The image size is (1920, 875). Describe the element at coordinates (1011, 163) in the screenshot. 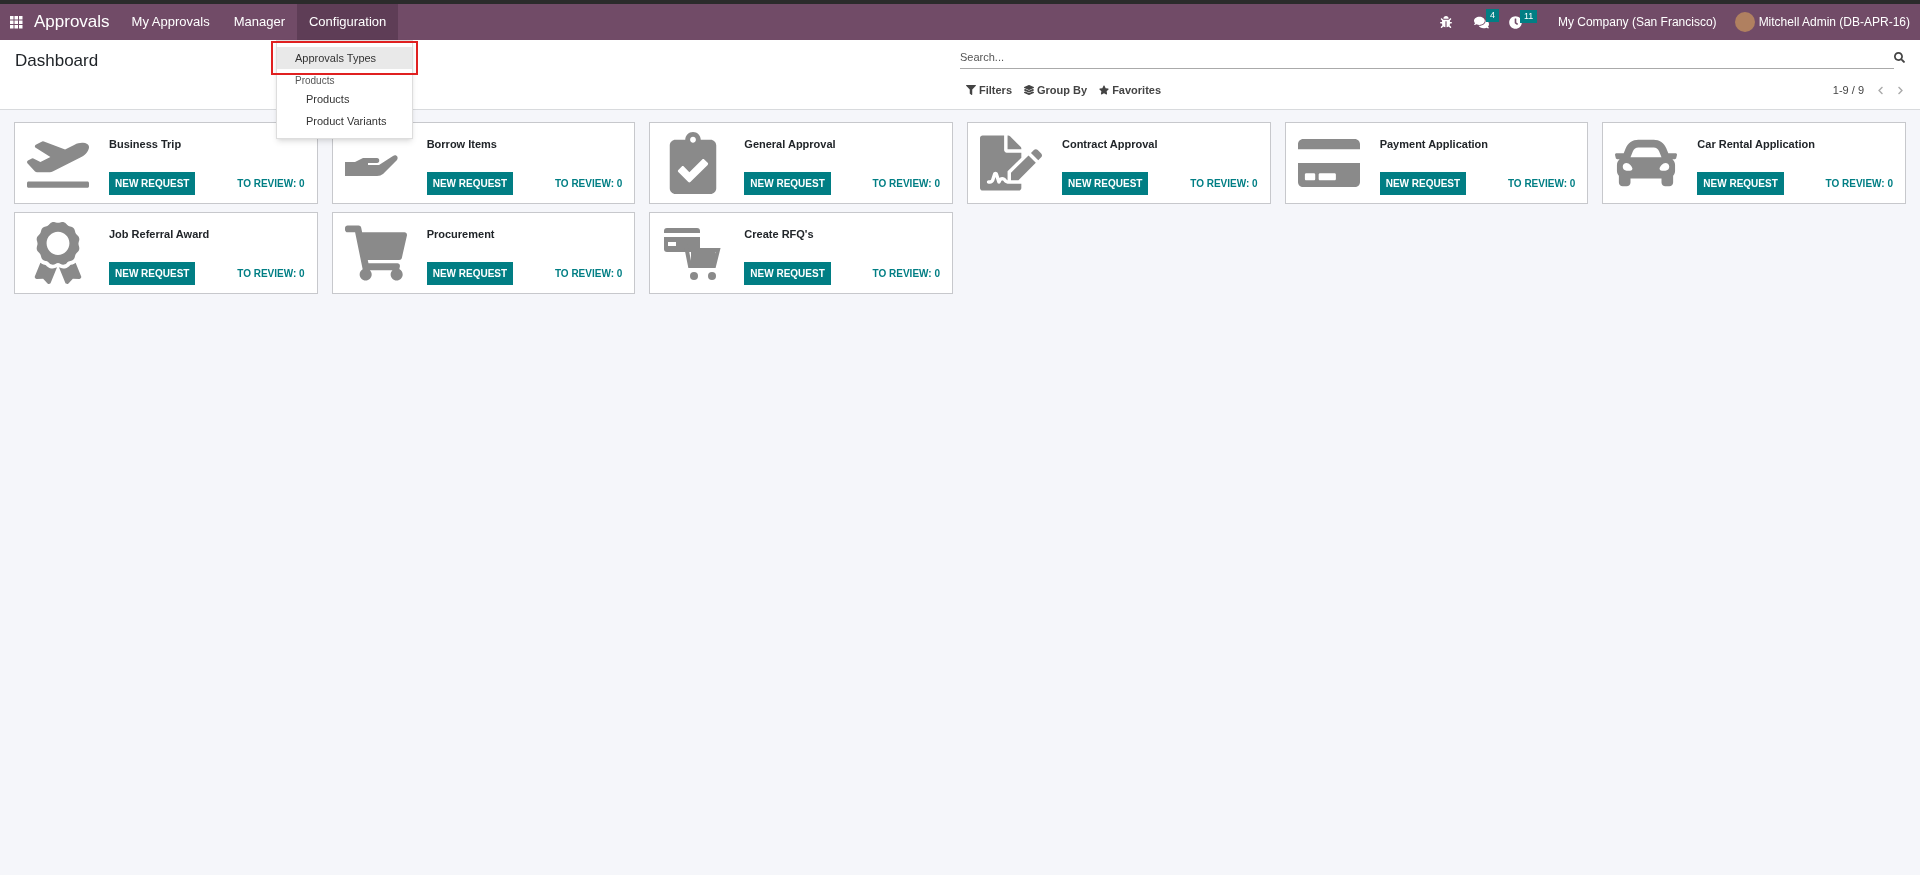

I see `signed-document-icon` at that location.